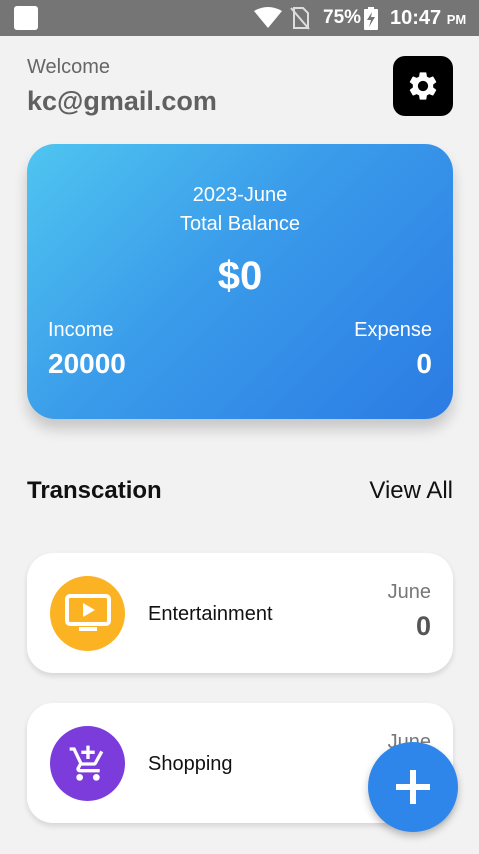 This screenshot has height=854, width=479. Describe the element at coordinates (210, 614) in the screenshot. I see `transaction-name: Entertainment` at that location.